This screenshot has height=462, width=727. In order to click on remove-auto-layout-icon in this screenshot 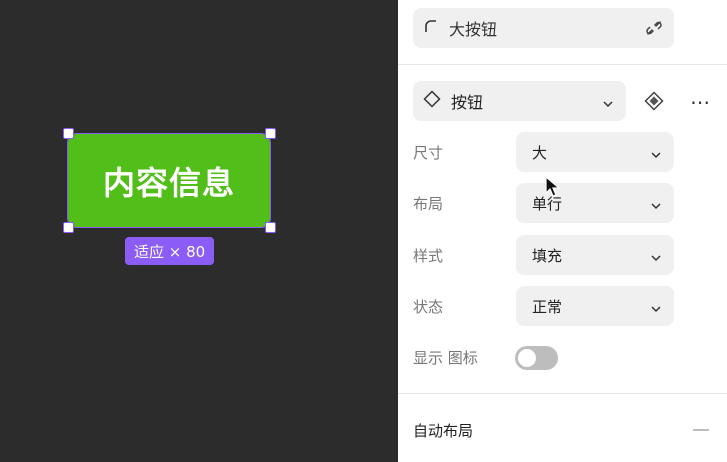, I will do `click(701, 430)`.